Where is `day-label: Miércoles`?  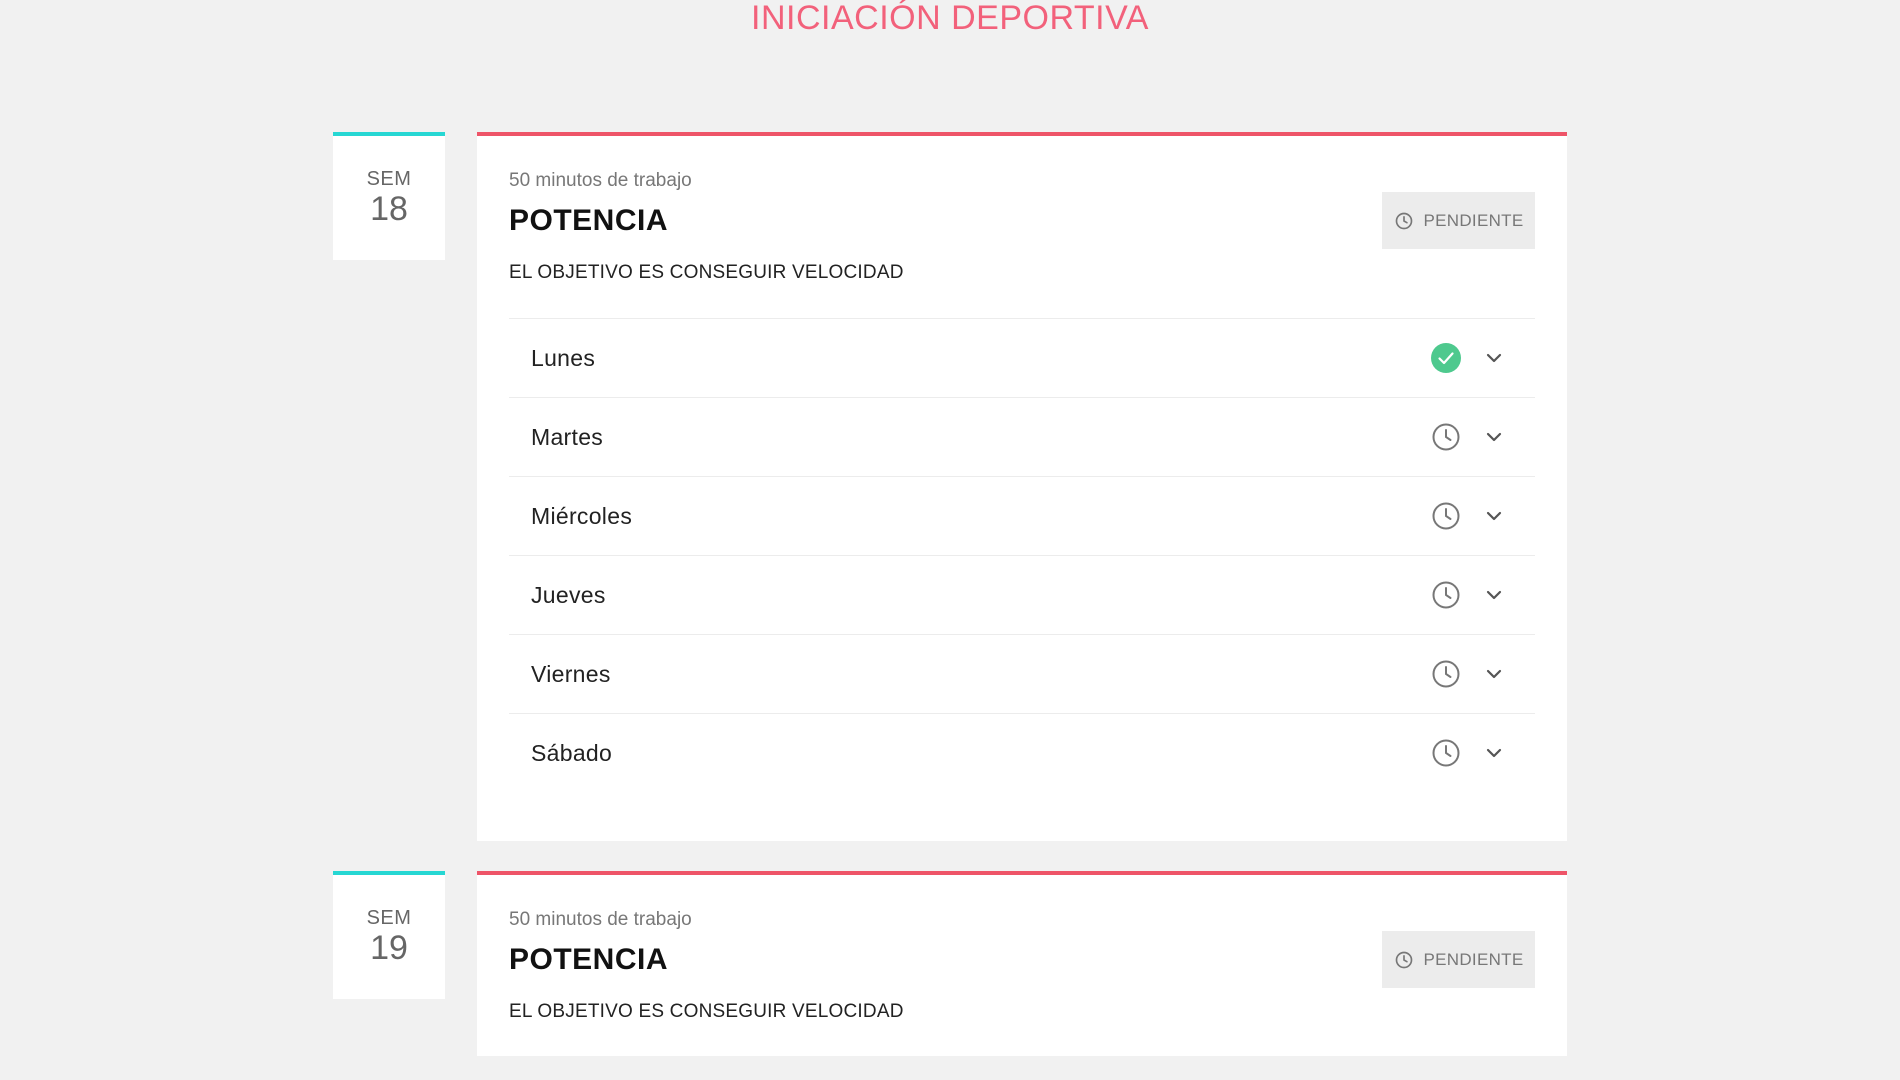
day-label: Miércoles is located at coordinates (582, 516).